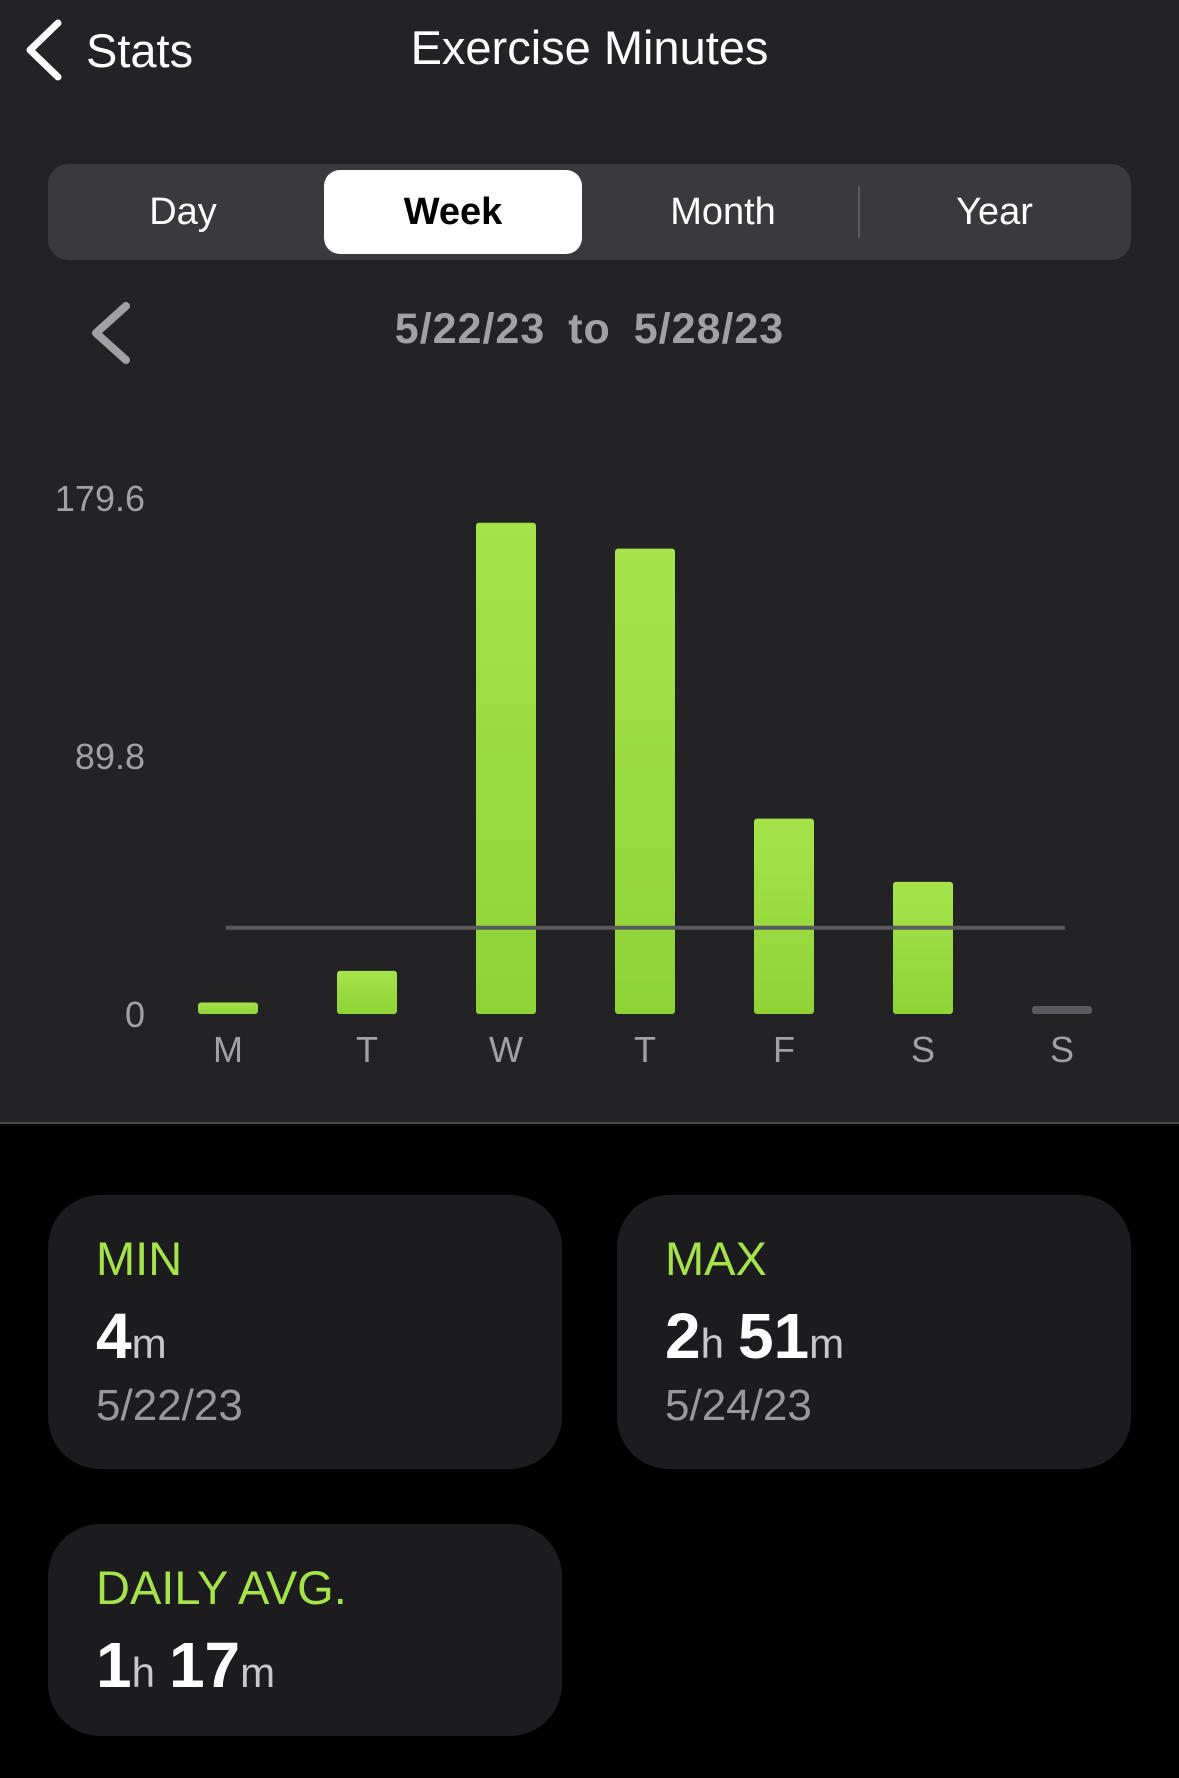 The height and width of the screenshot is (1778, 1179). Describe the element at coordinates (723, 212) in the screenshot. I see `tab-month: Month` at that location.